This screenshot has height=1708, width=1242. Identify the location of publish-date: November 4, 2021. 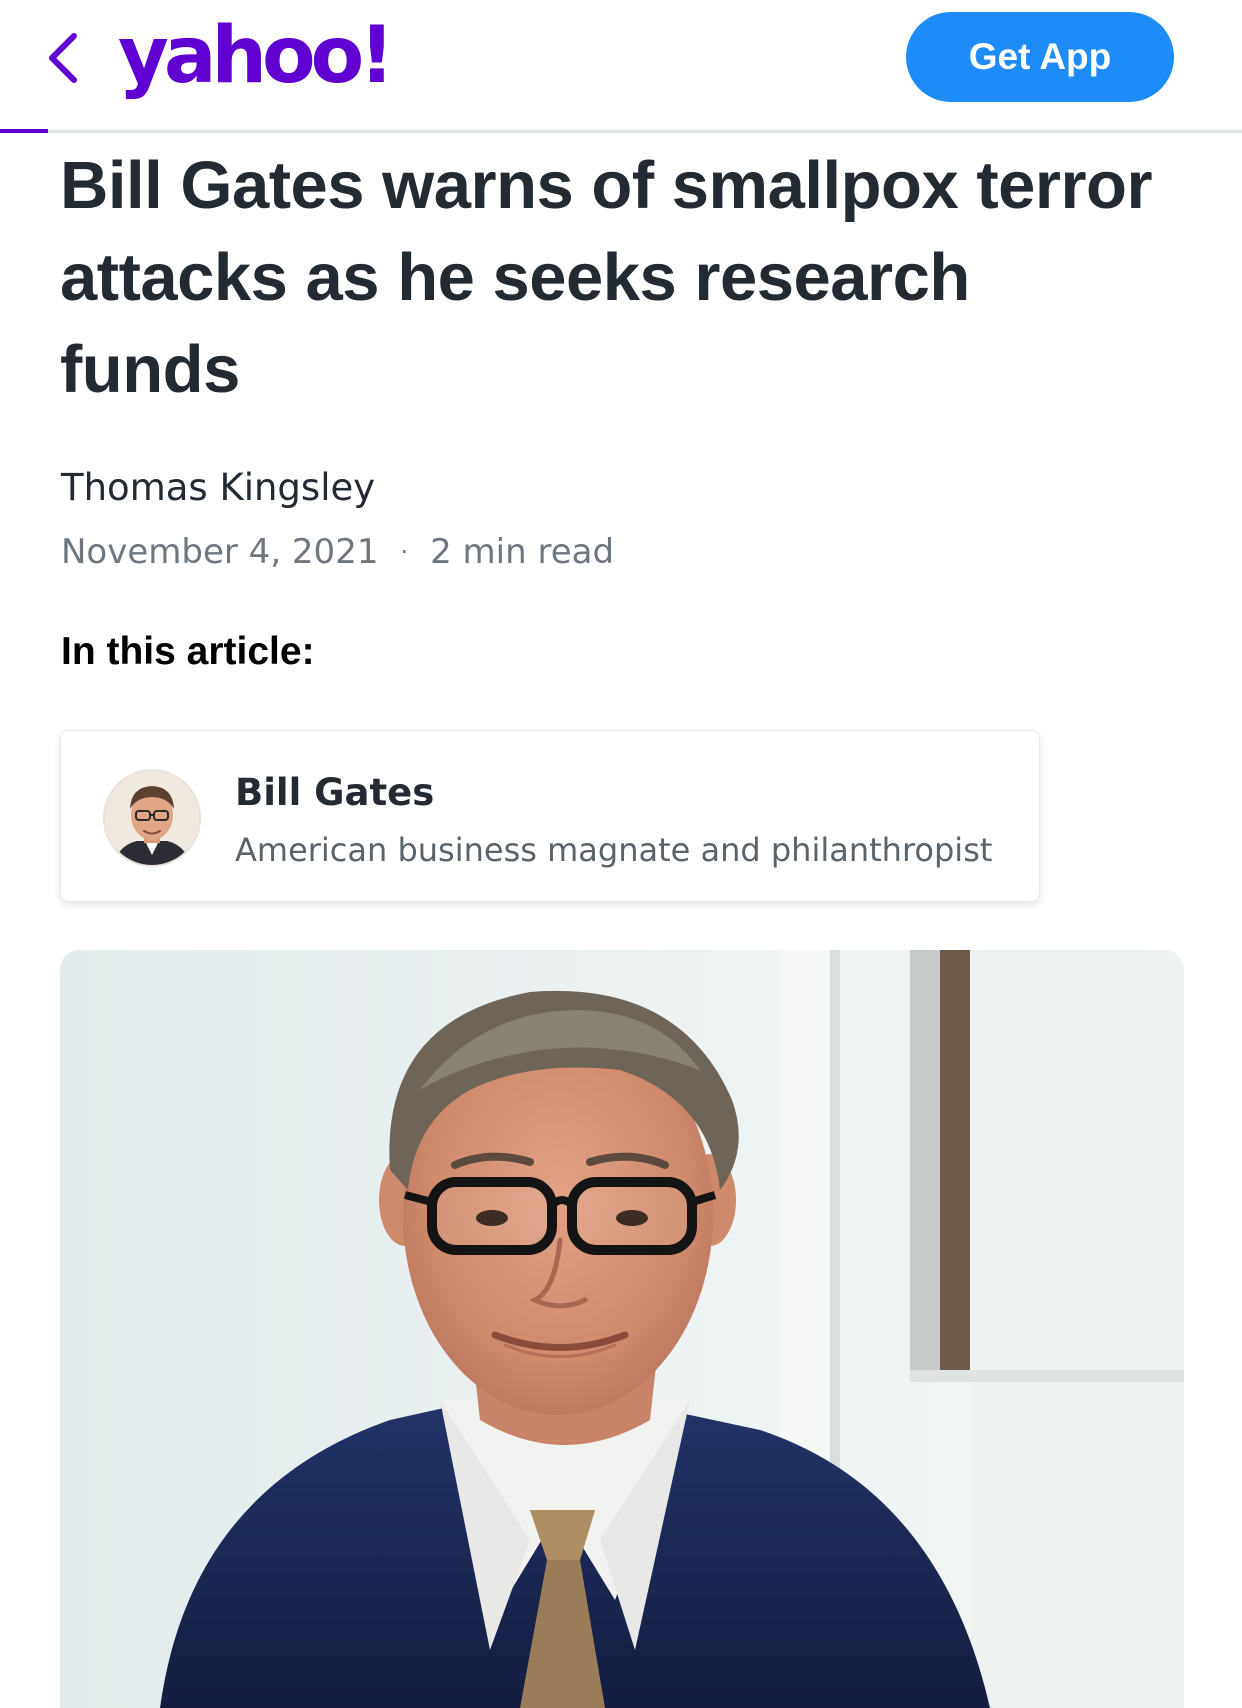
(220, 552).